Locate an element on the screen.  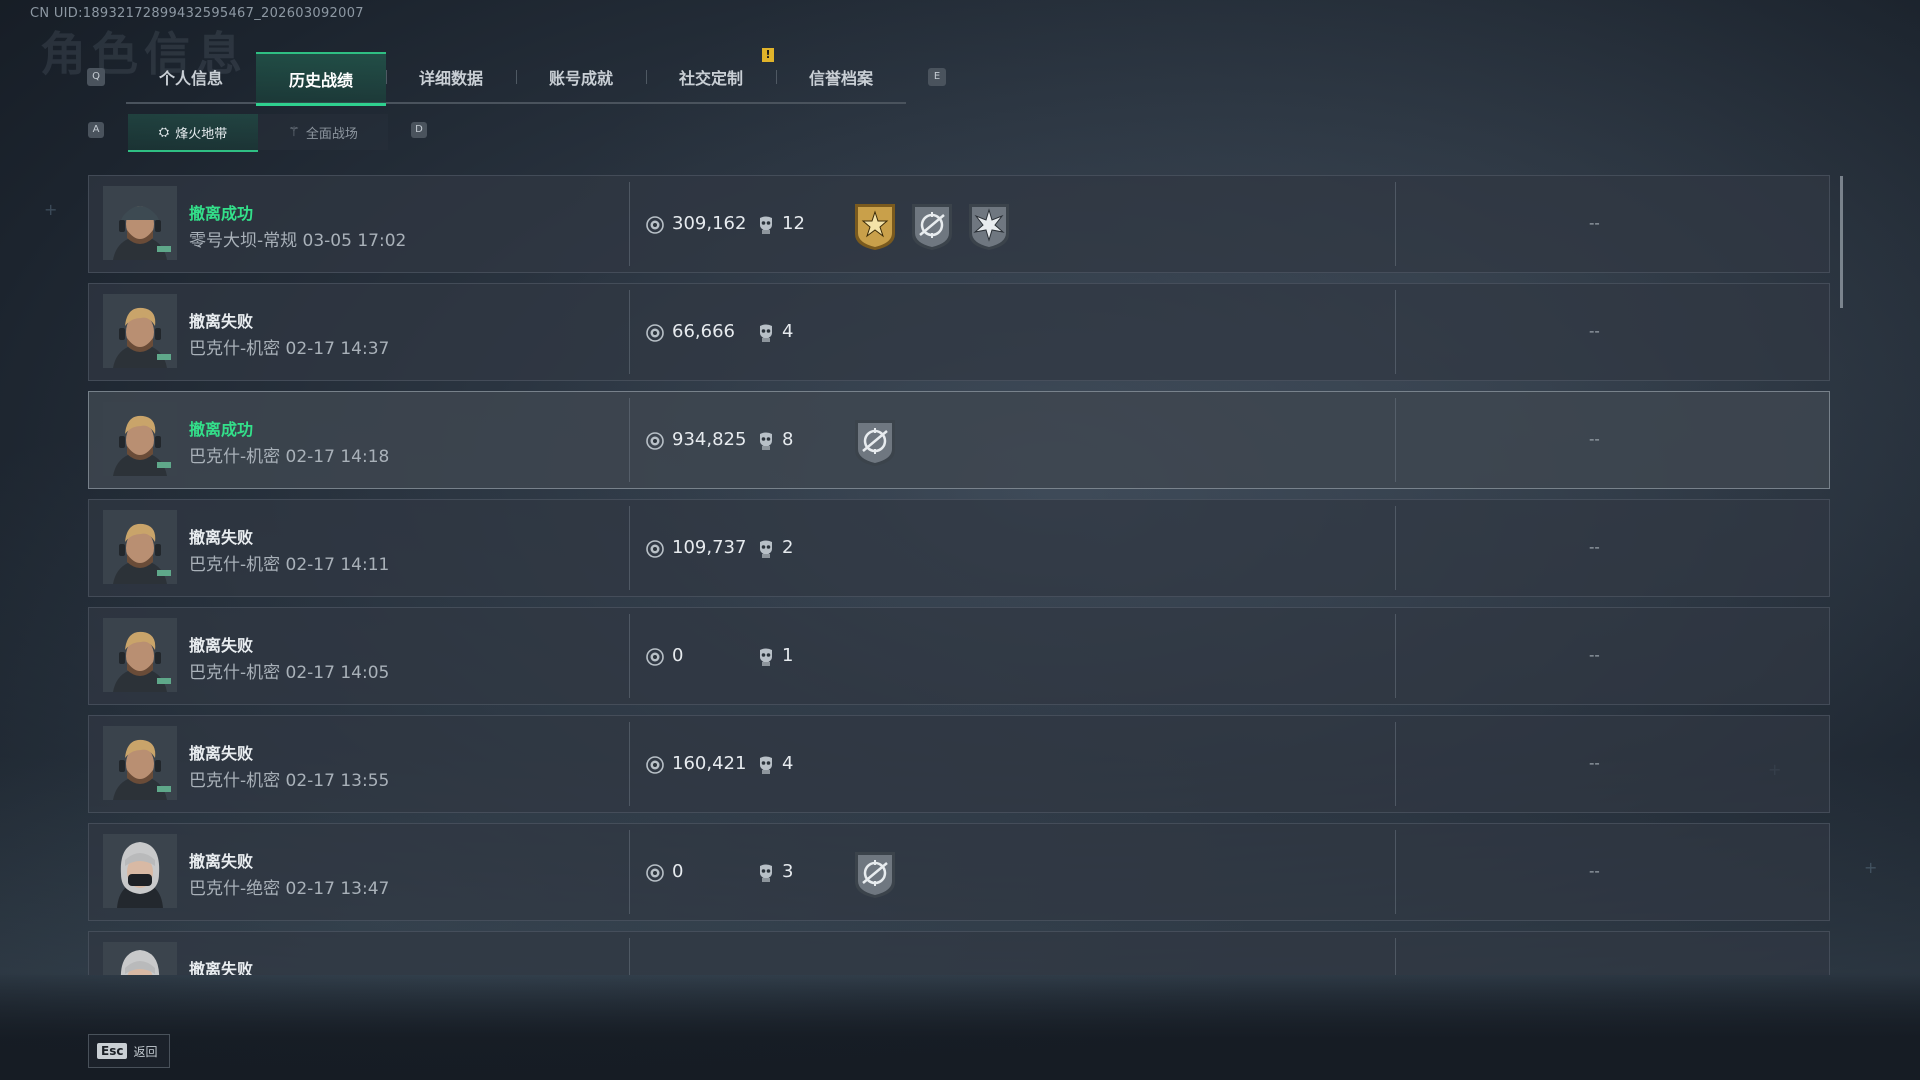
kill-count: 3 is located at coordinates (788, 871).